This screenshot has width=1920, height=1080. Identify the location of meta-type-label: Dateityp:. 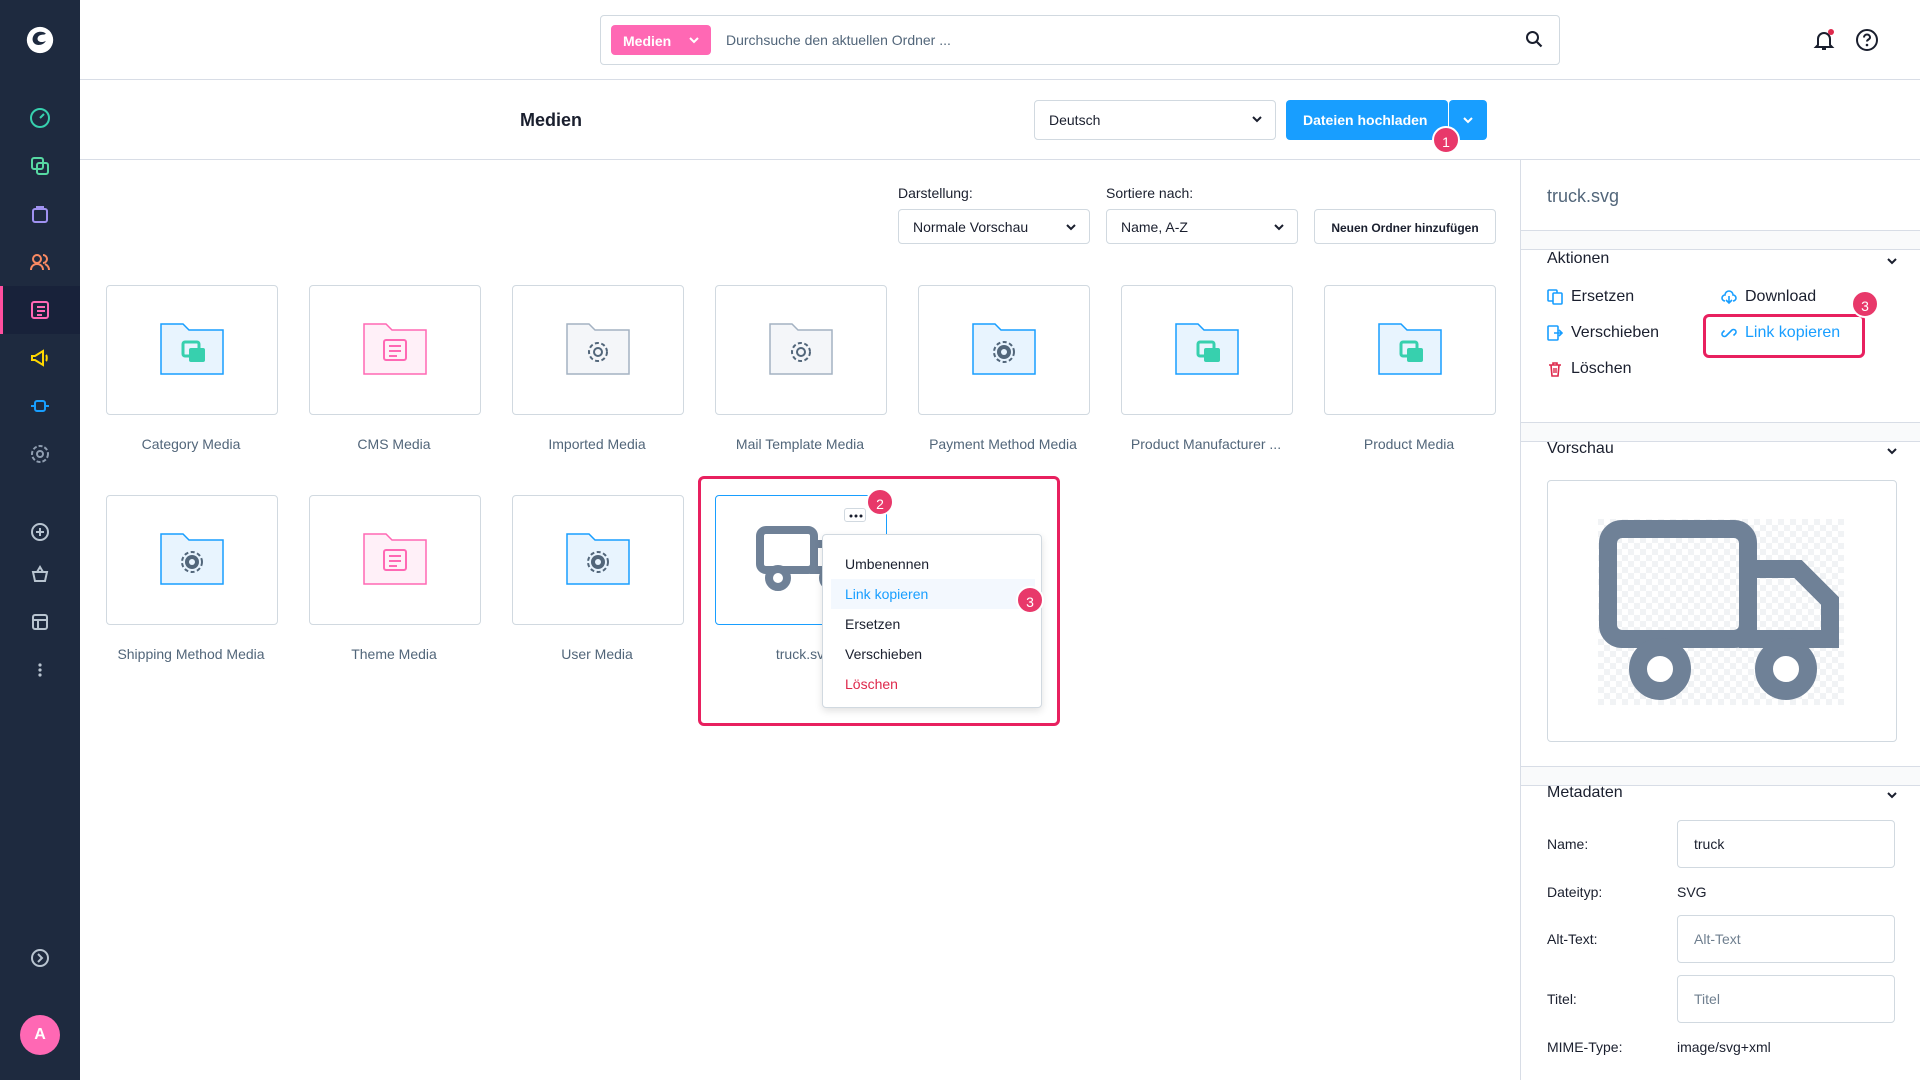
(1575, 892).